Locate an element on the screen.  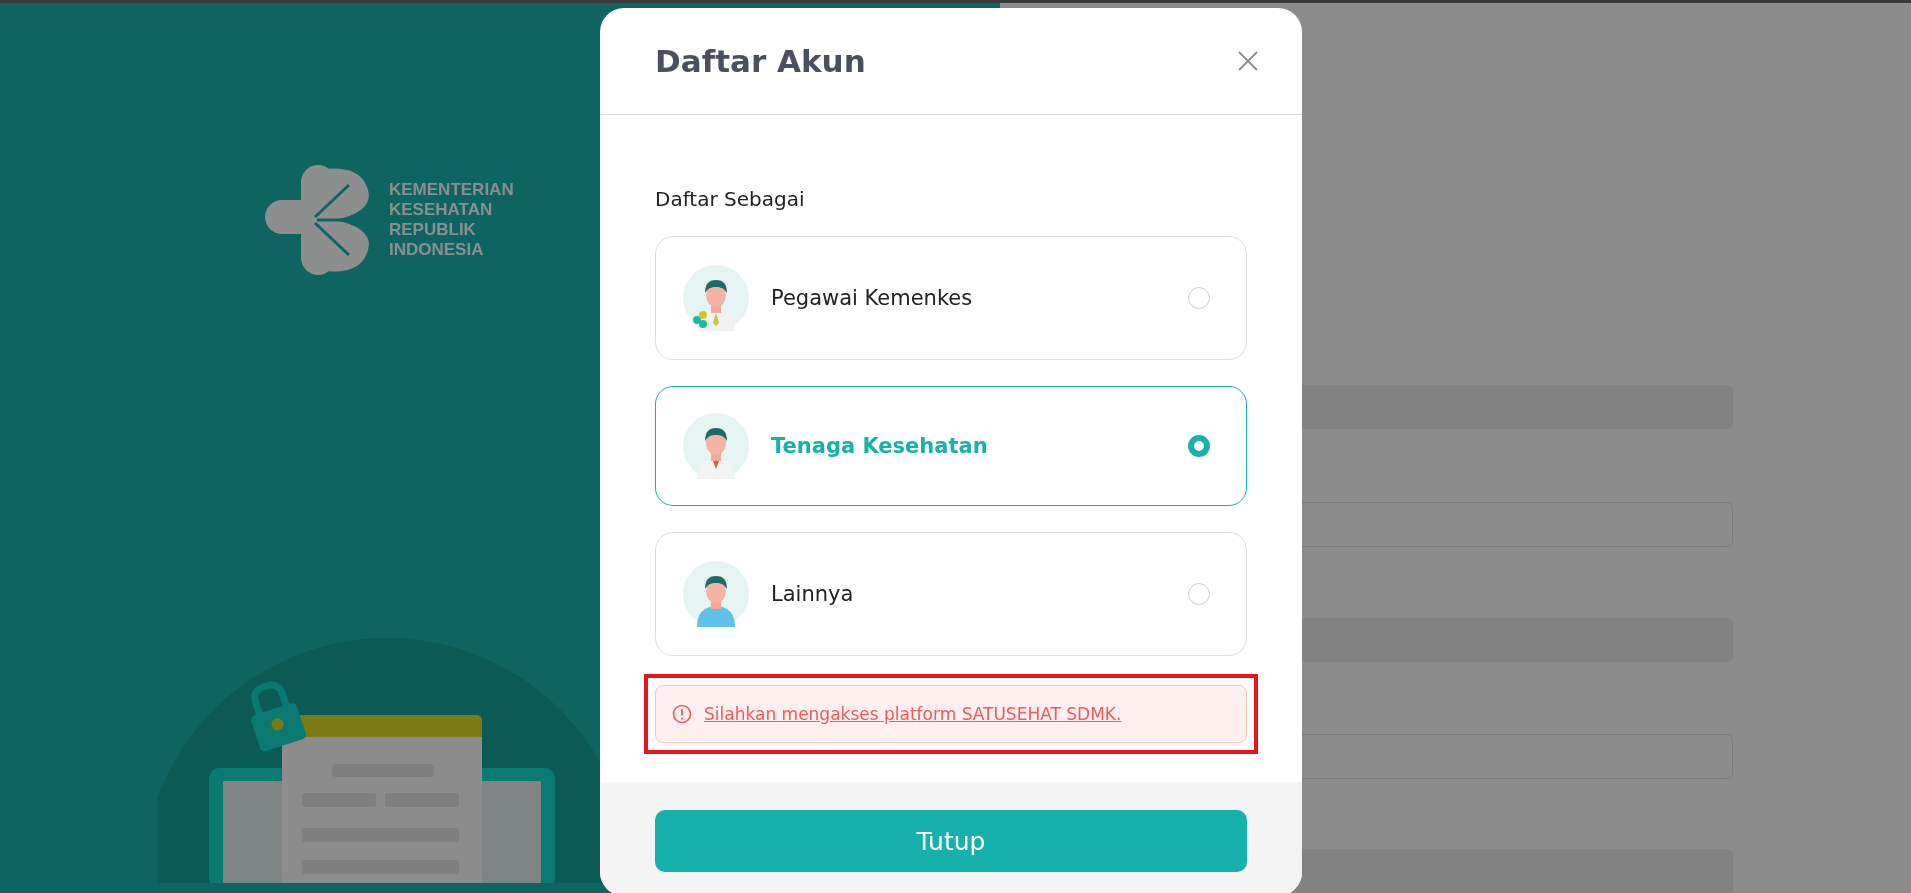
brand-text: KESEHATAN is located at coordinates (441, 210).